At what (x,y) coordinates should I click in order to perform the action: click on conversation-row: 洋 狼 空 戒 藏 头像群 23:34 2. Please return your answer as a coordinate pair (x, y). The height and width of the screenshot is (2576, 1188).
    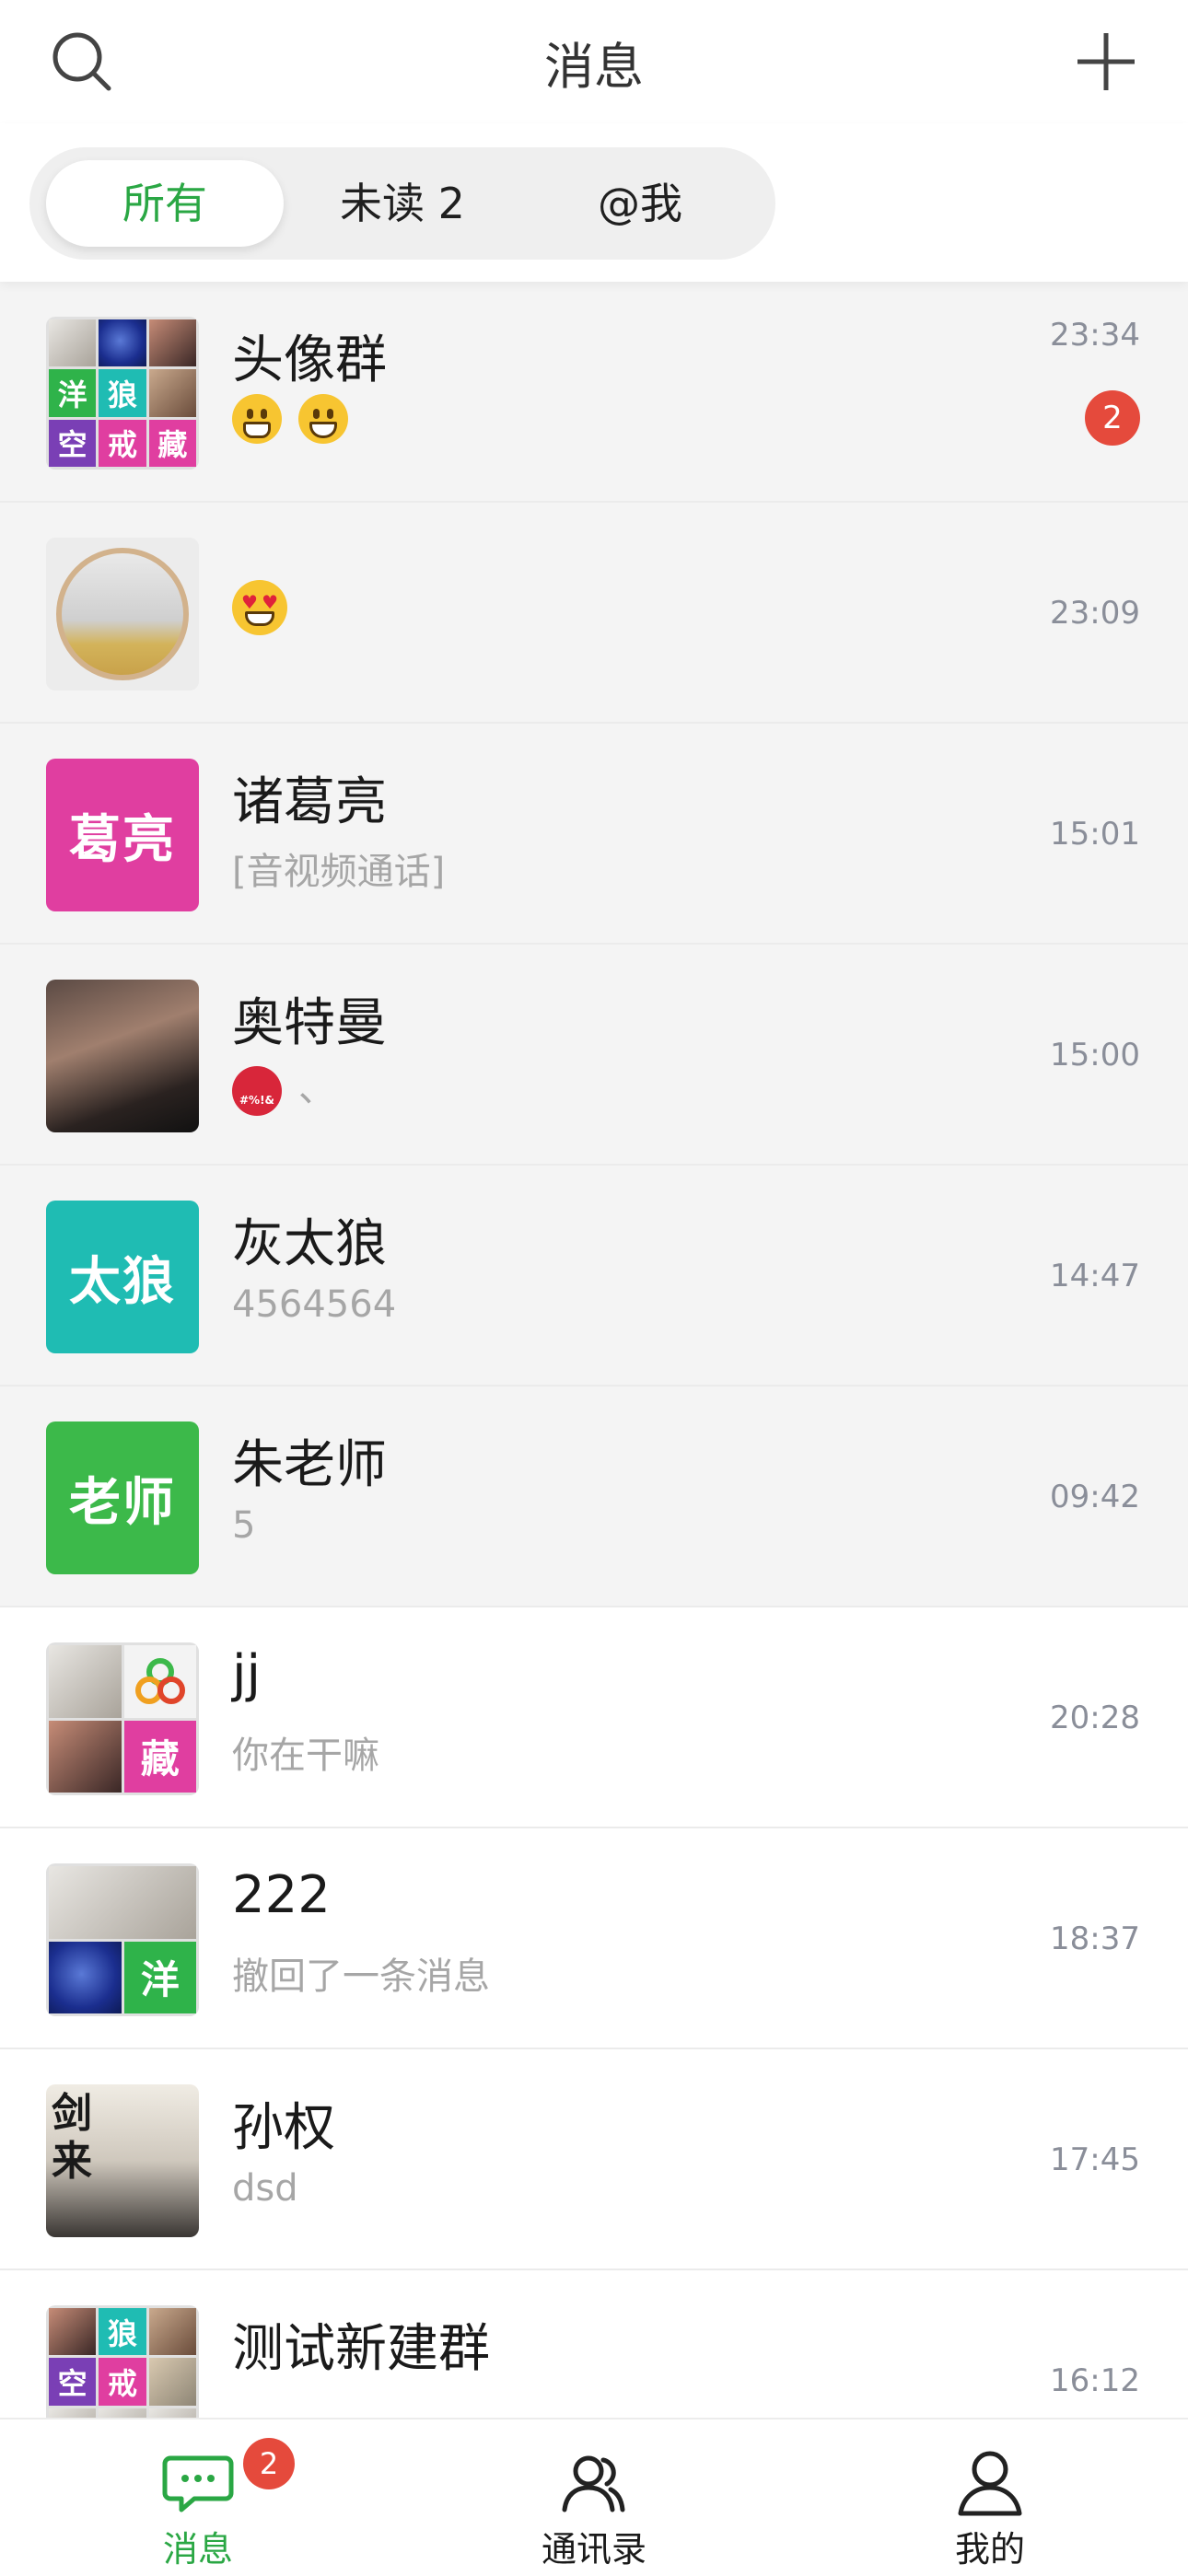
    Looking at the image, I should click on (594, 392).